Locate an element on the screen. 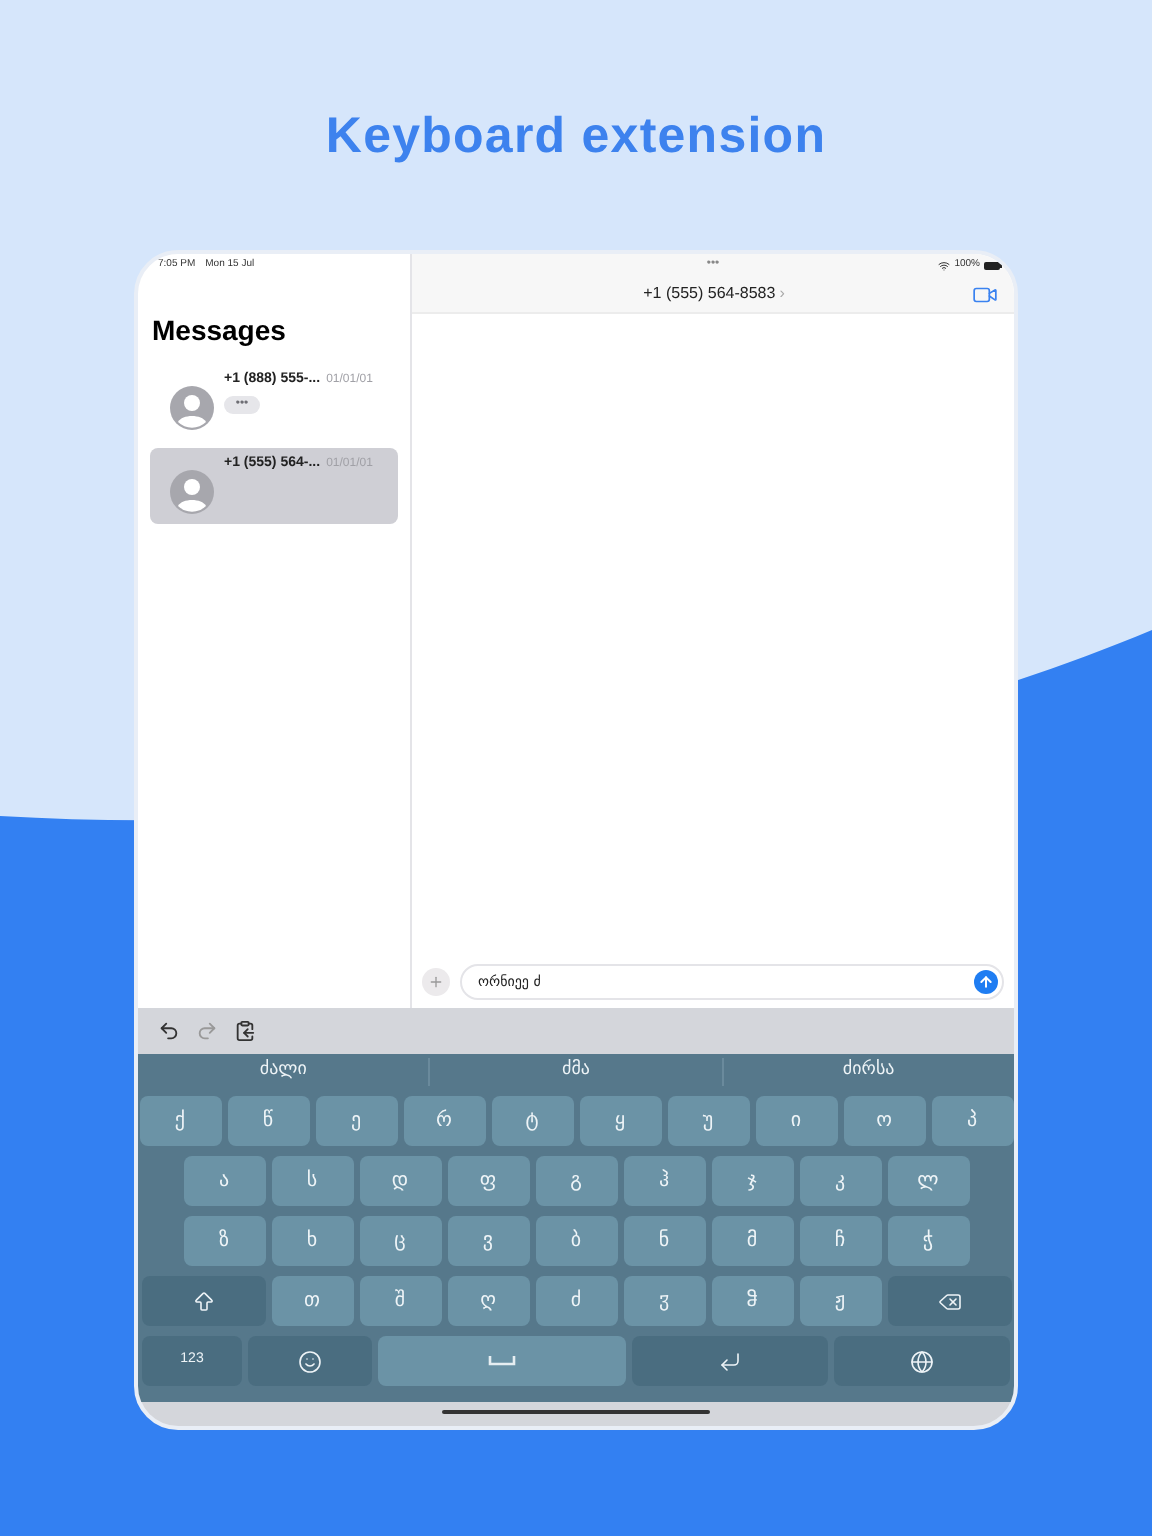  letter-key: ა is located at coordinates (224, 1181).